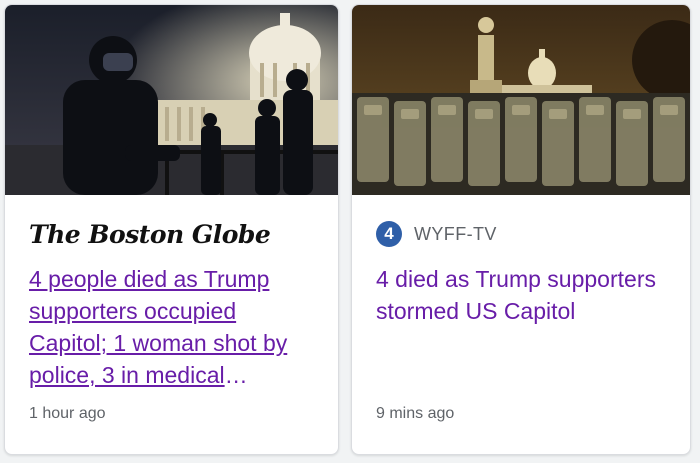  Describe the element at coordinates (455, 233) in the screenshot. I see `source-name: WYFF-TV` at that location.